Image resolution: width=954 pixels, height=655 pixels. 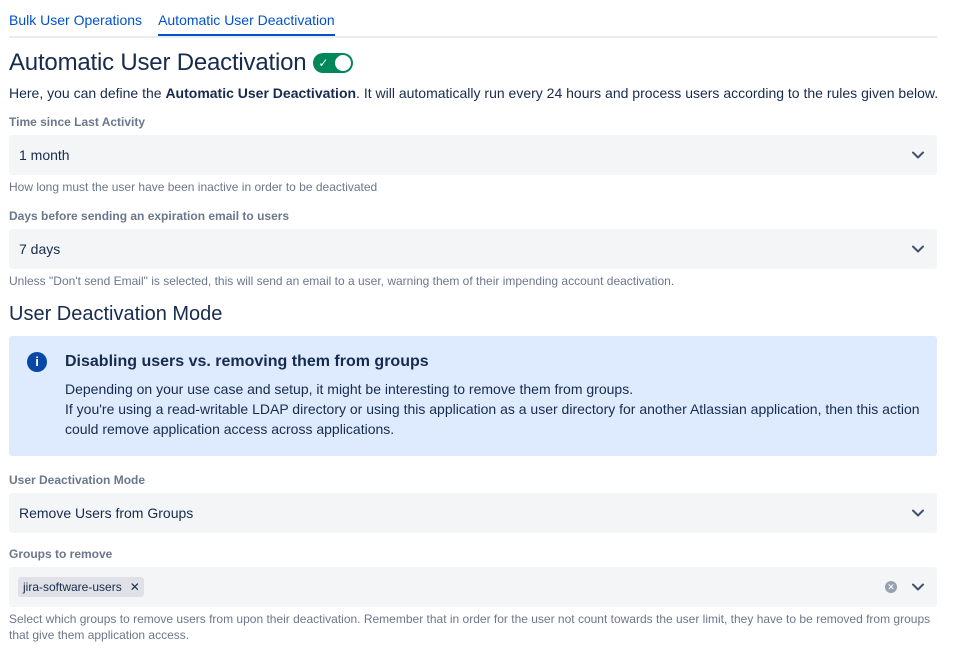 What do you see at coordinates (77, 480) in the screenshot?
I see `mode-label: User Deactivation Mode` at bounding box center [77, 480].